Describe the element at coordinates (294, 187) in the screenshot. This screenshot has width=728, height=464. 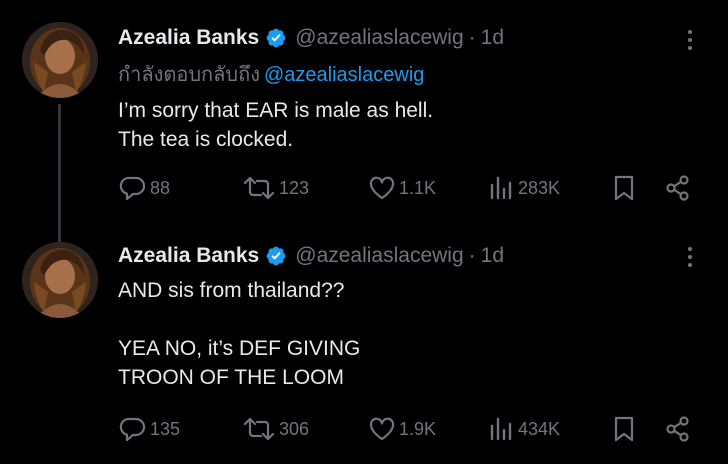
I see `retweet-count: 123` at that location.